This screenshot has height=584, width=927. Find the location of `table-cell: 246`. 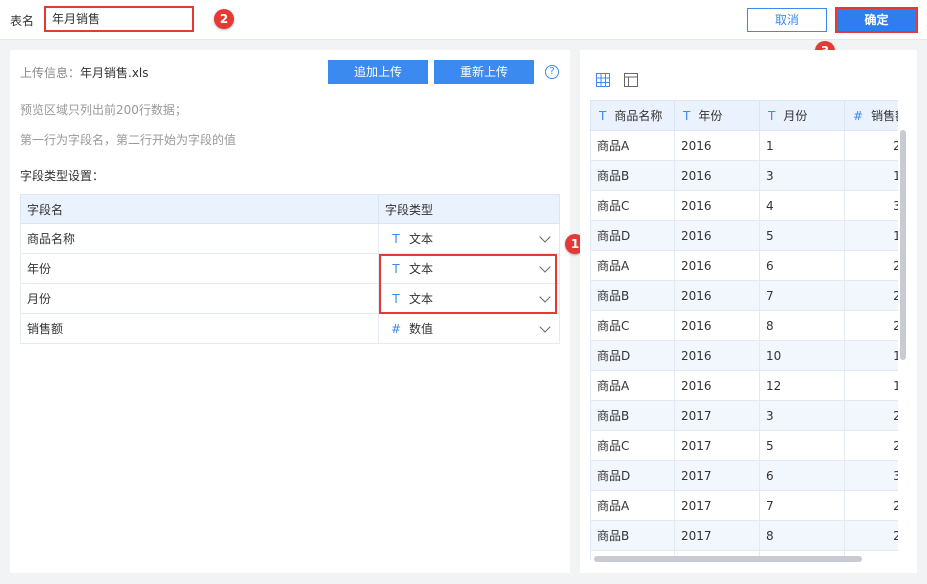

table-cell: 246 is located at coordinates (871, 535).